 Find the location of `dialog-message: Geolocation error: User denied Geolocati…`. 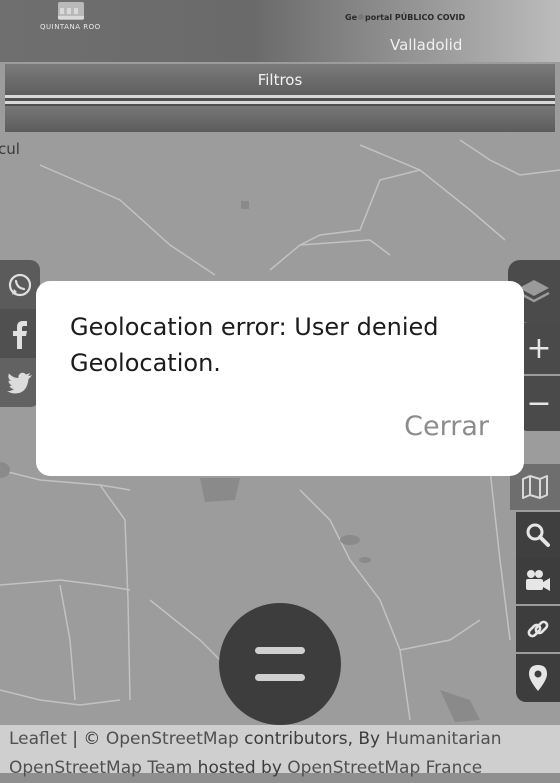

dialog-message: Geolocation error: User denied Geolocati… is located at coordinates (254, 345).